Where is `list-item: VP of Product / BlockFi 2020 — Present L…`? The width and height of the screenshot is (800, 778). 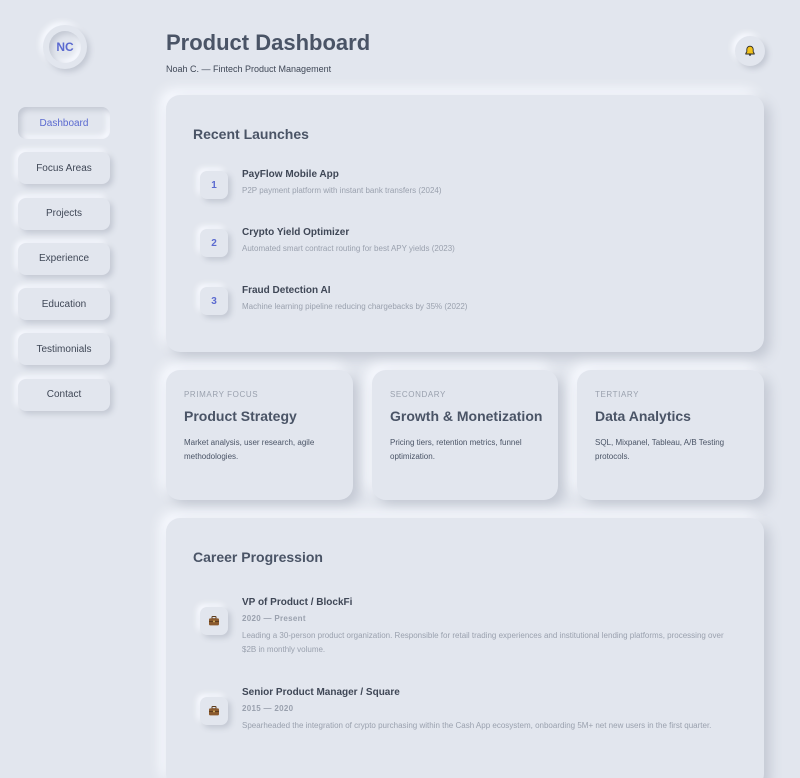 list-item: VP of Product / BlockFi 2020 — Present L… is located at coordinates (467, 627).